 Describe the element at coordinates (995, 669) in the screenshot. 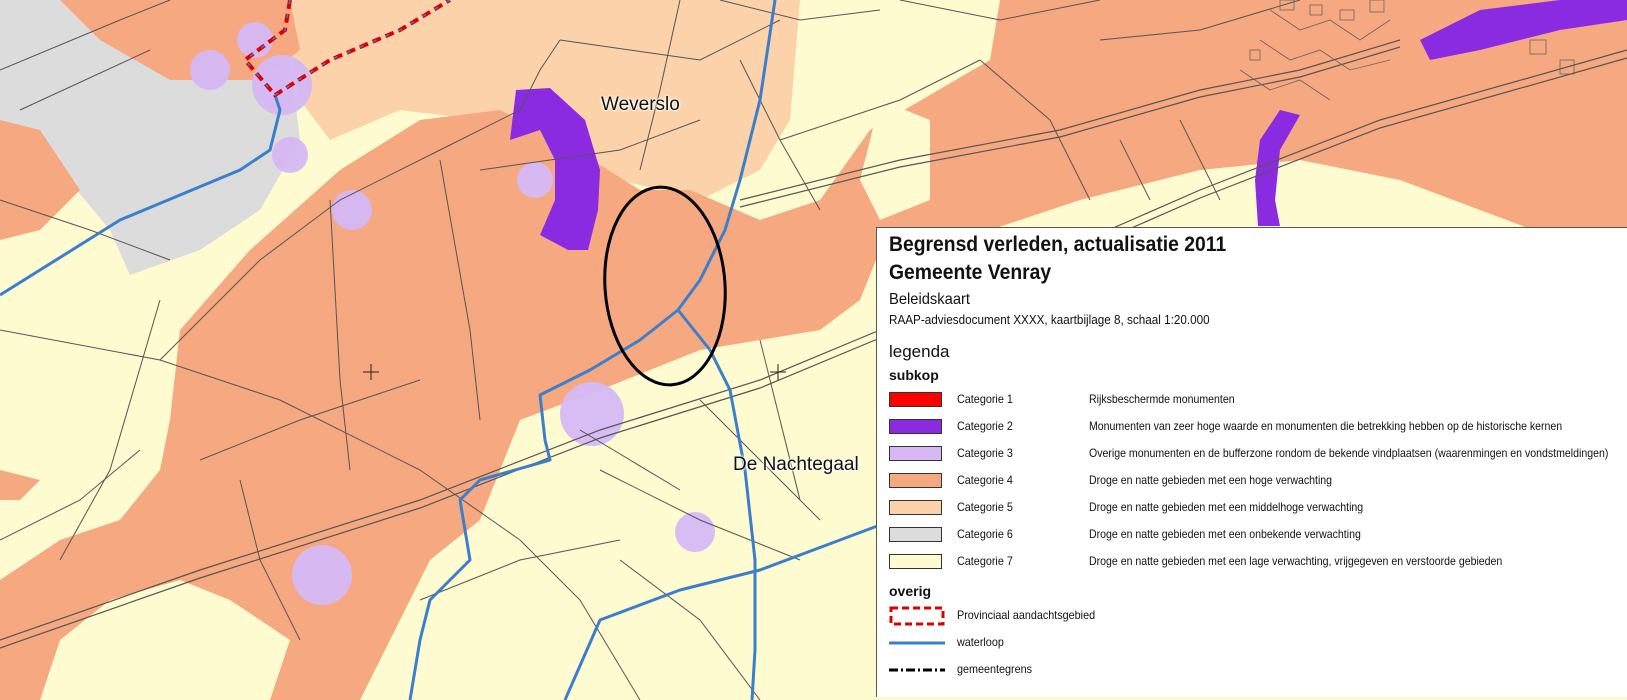

I see `legend-label: gemeentegrens` at that location.